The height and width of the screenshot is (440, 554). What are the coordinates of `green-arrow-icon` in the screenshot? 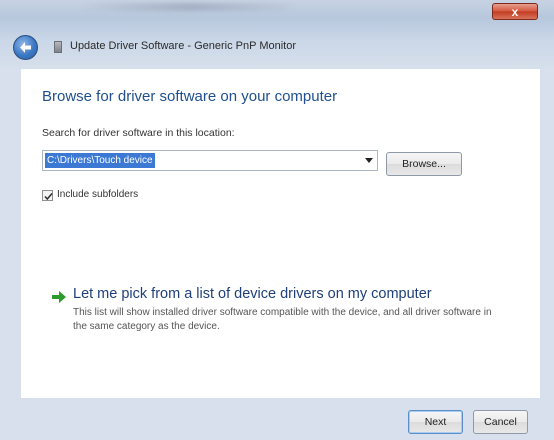 It's located at (59, 297).